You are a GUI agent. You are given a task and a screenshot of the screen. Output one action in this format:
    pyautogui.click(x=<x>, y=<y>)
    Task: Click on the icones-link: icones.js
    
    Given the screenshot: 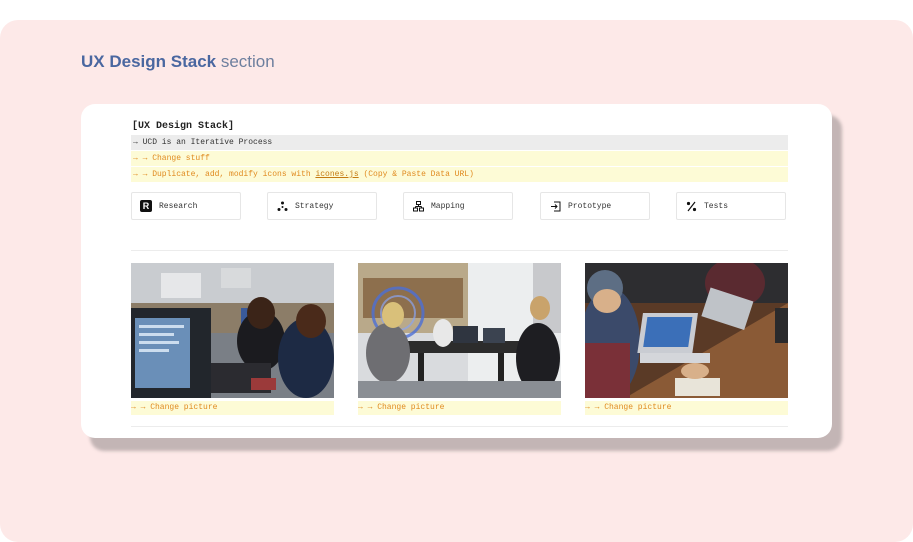 What is the action you would take?
    pyautogui.click(x=336, y=174)
    